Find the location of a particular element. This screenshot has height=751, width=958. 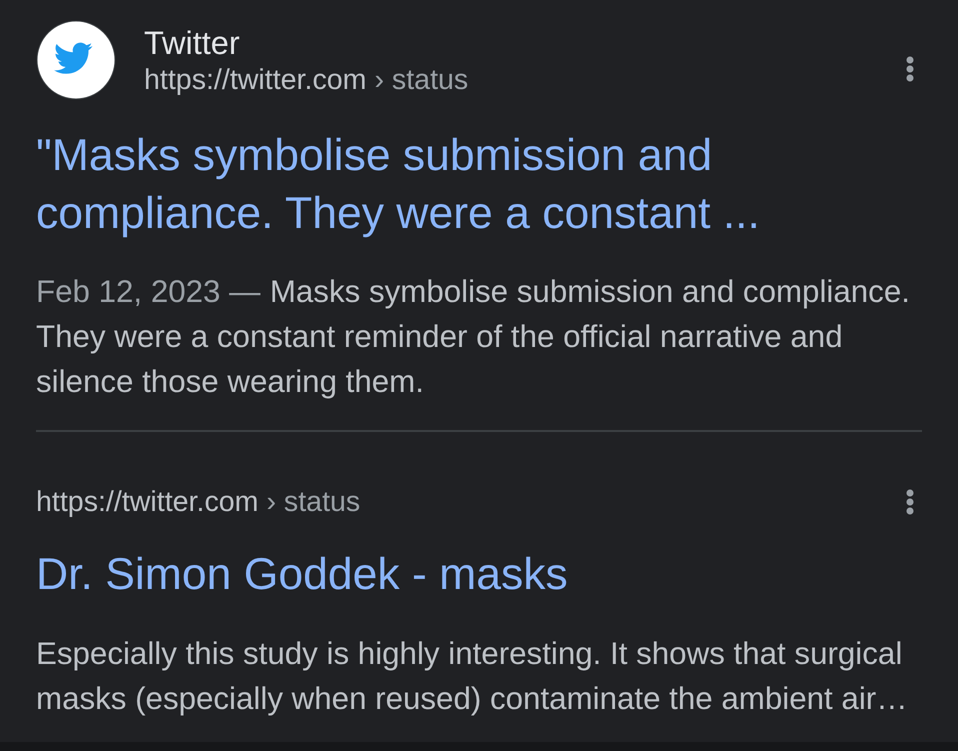

result-title-link: Dr. Simon Goddek - masks is located at coordinates (302, 575).